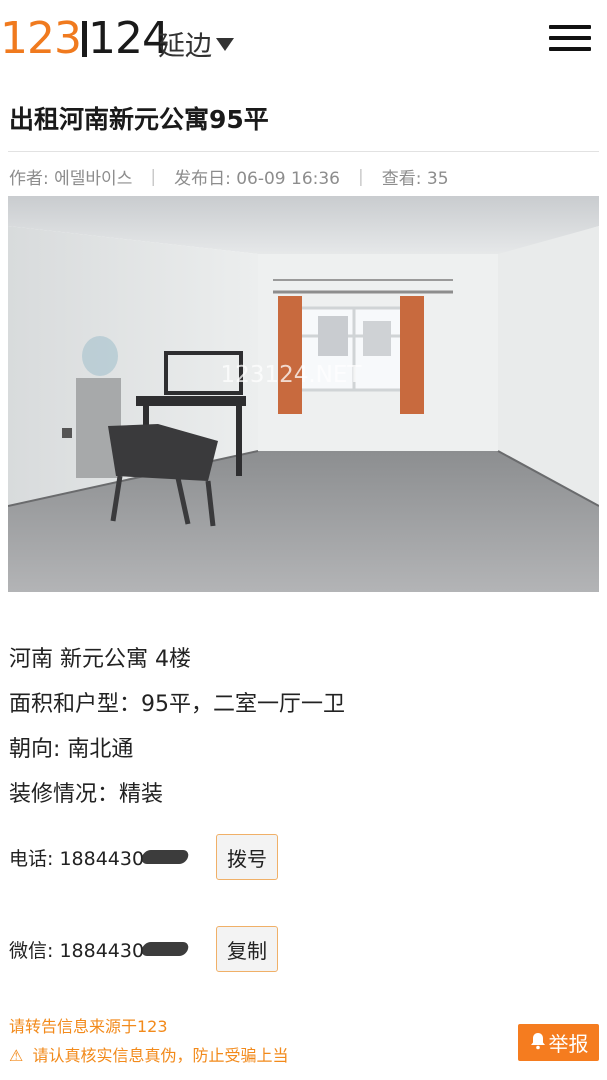  What do you see at coordinates (71, 179) in the screenshot?
I see `author-label: 作者: 에델바이스` at bounding box center [71, 179].